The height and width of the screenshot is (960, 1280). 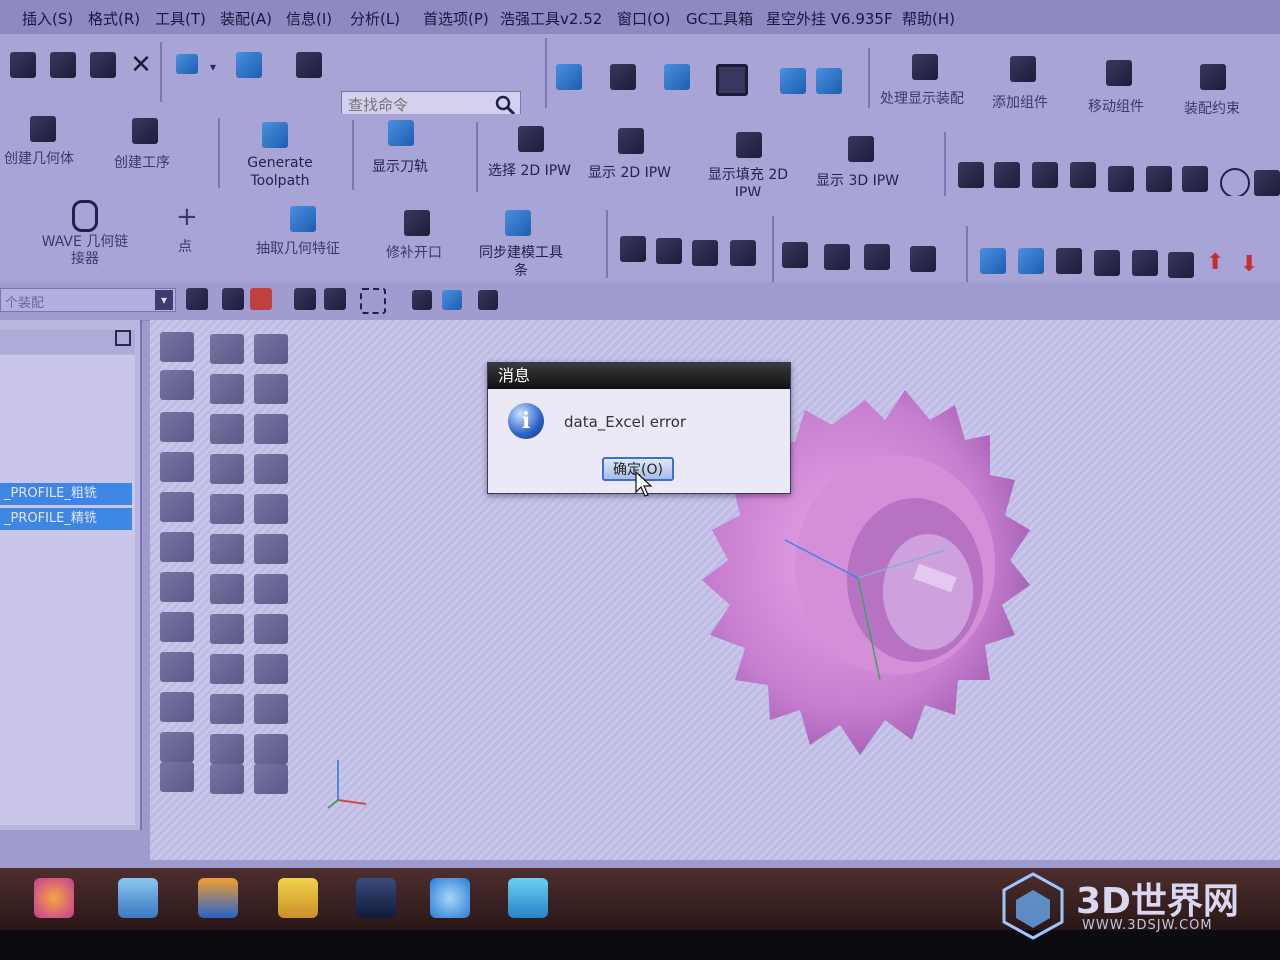 What do you see at coordinates (218, 898) in the screenshot?
I see `matlab-icon` at bounding box center [218, 898].